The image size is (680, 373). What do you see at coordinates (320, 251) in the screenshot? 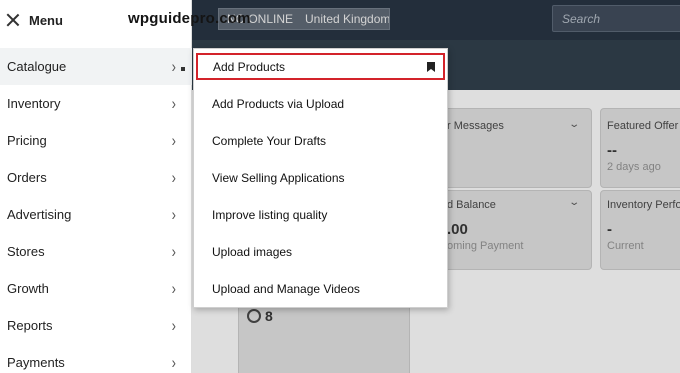
I see `submenu-item-upload-images: Upload images` at bounding box center [320, 251].